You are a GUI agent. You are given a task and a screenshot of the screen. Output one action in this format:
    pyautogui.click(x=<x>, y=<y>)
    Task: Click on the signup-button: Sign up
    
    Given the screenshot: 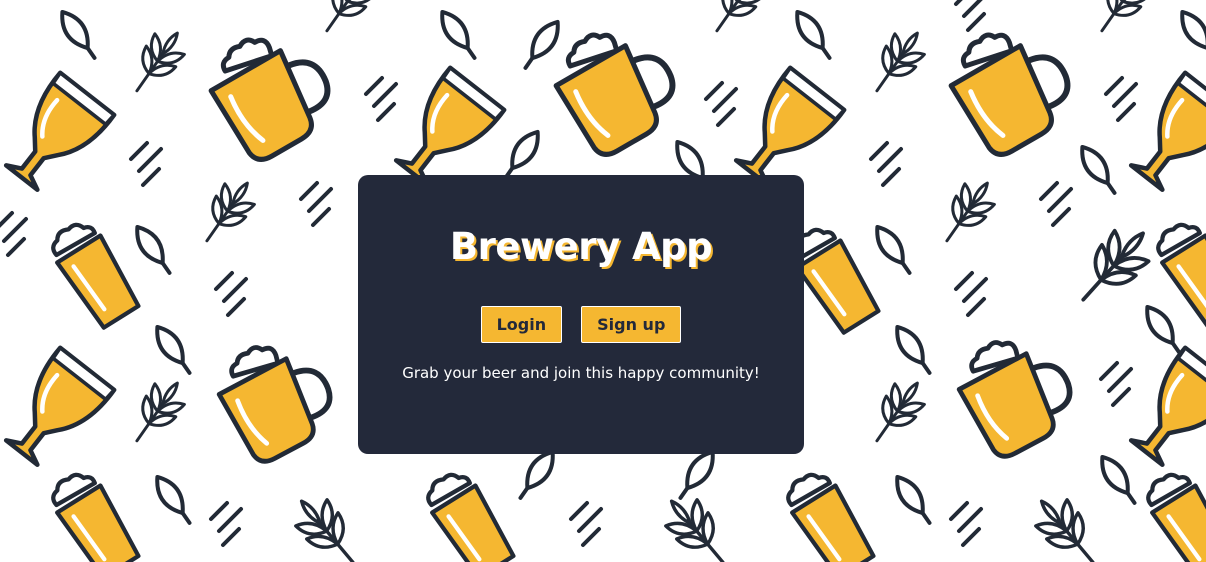 What is the action you would take?
    pyautogui.click(x=631, y=324)
    